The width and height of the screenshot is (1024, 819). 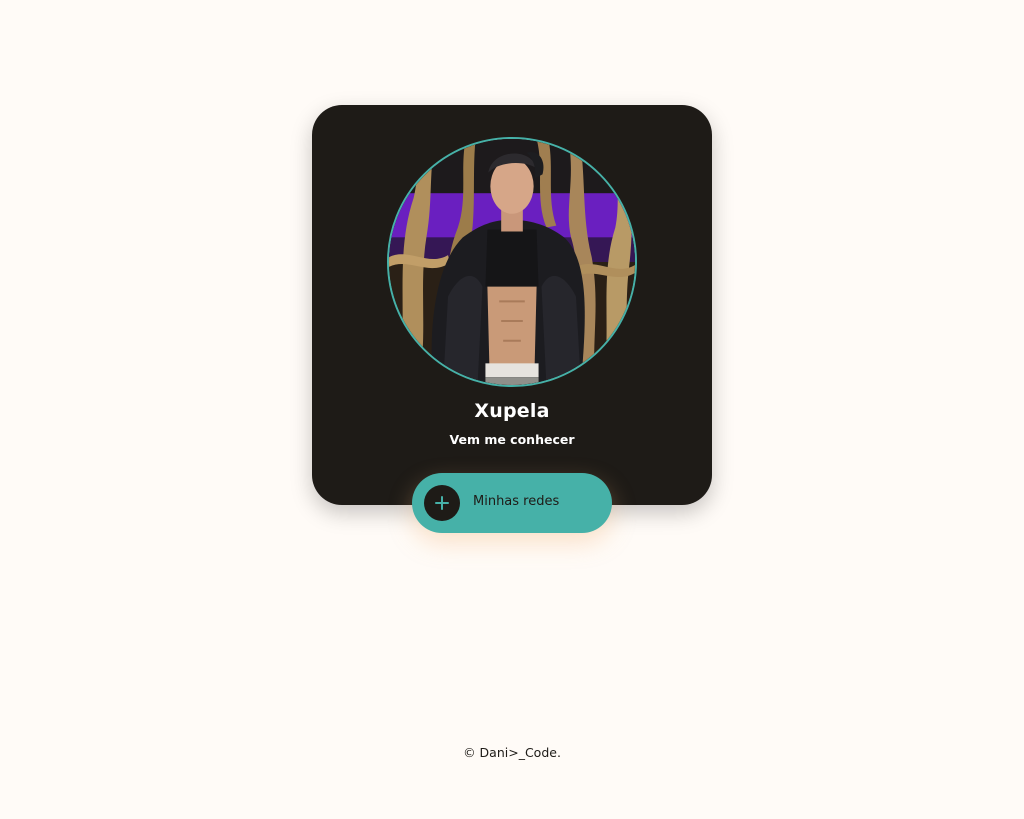 What do you see at coordinates (512, 752) in the screenshot?
I see `footer-credit: © Dani>_Code.` at bounding box center [512, 752].